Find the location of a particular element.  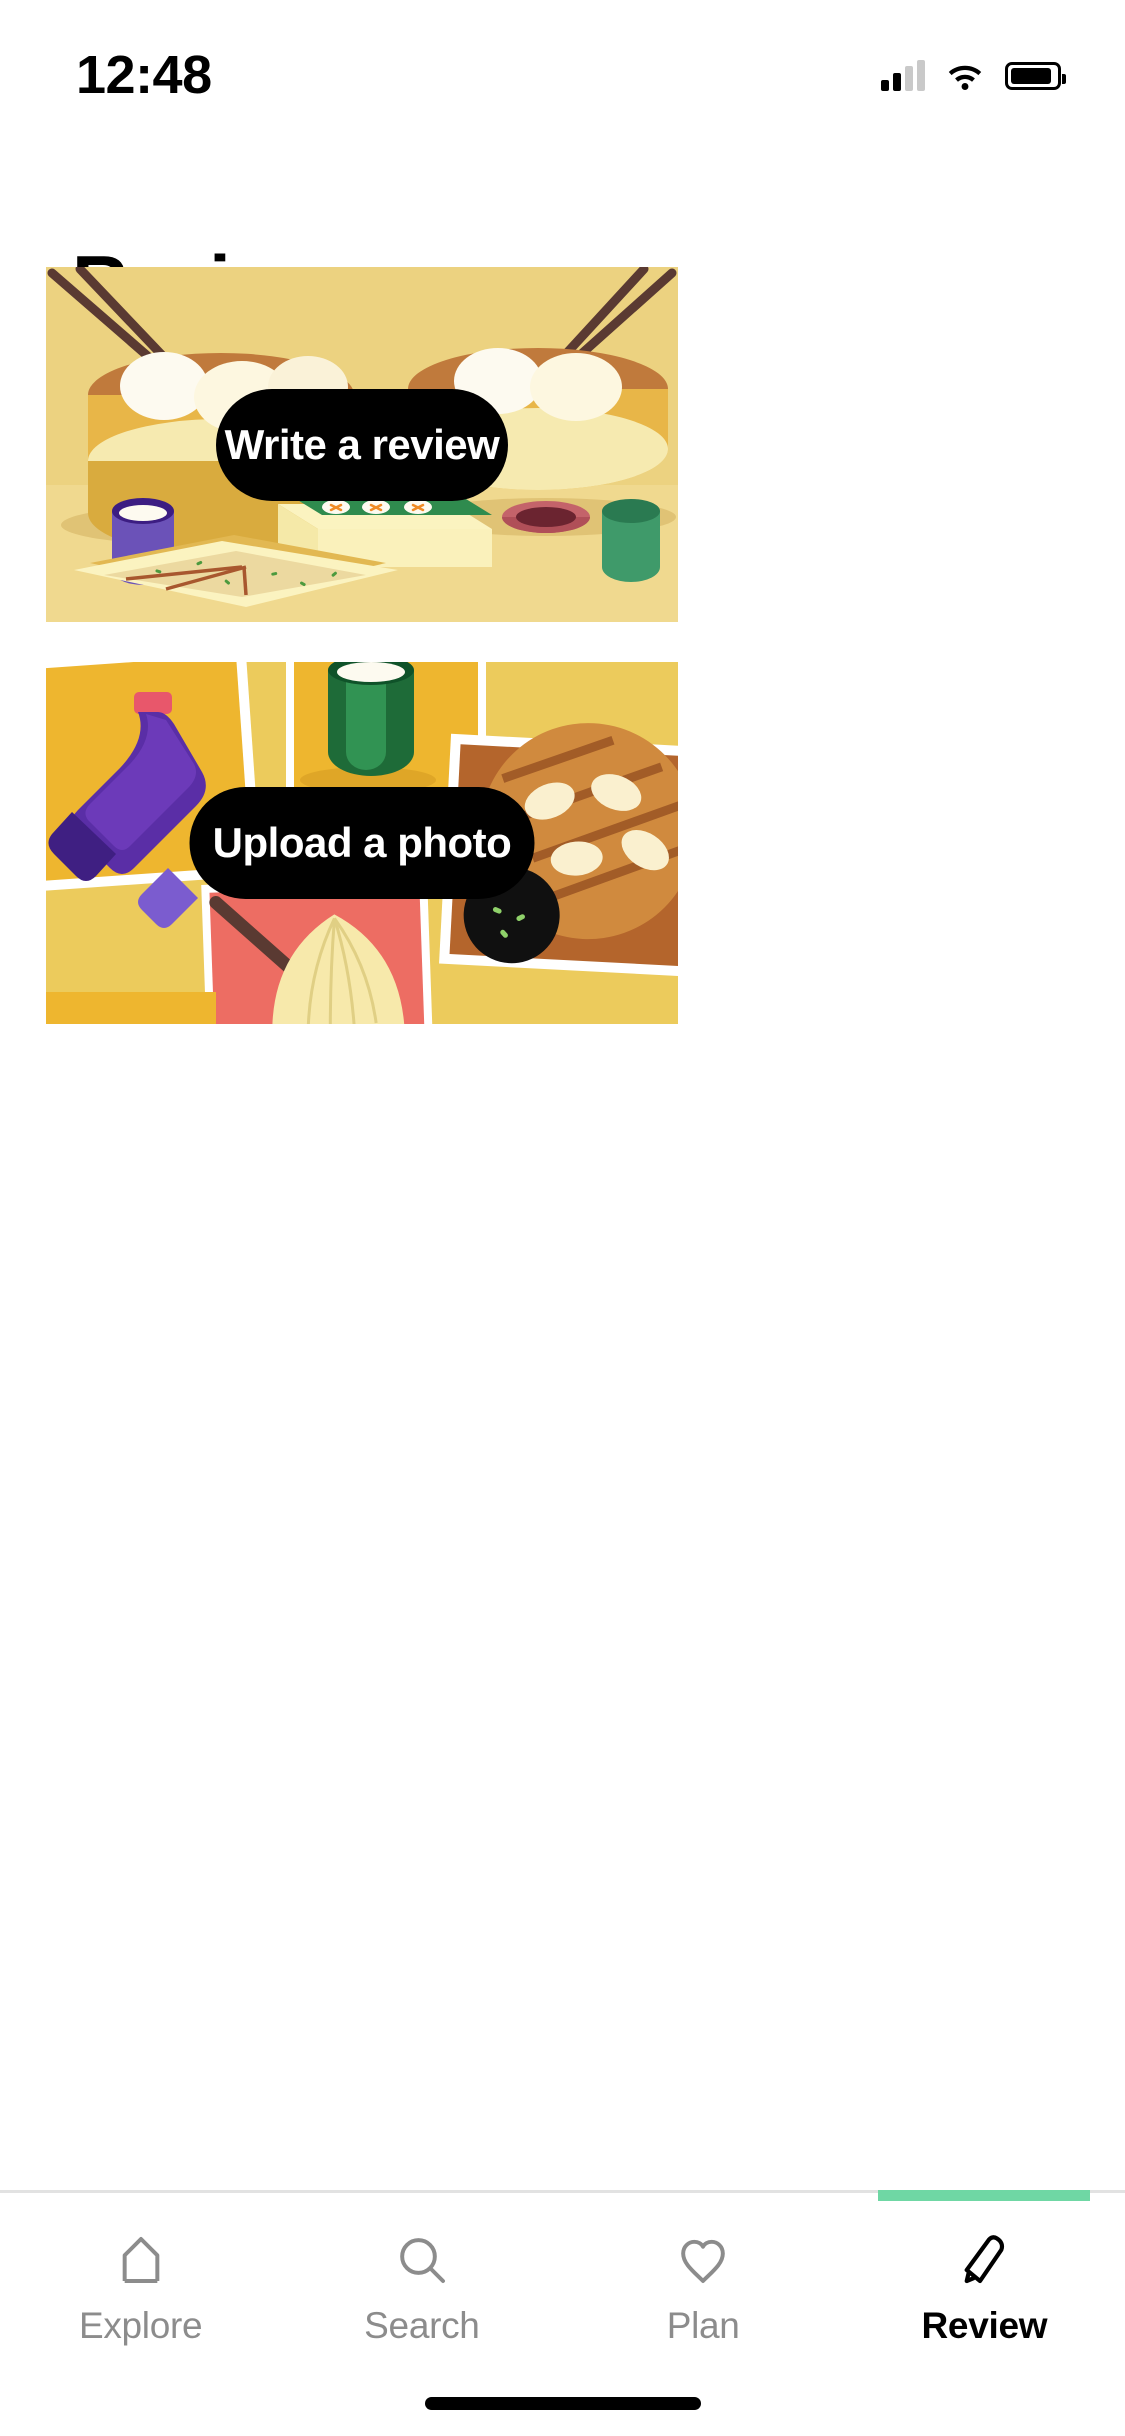

battery-icon is located at coordinates (1035, 76).